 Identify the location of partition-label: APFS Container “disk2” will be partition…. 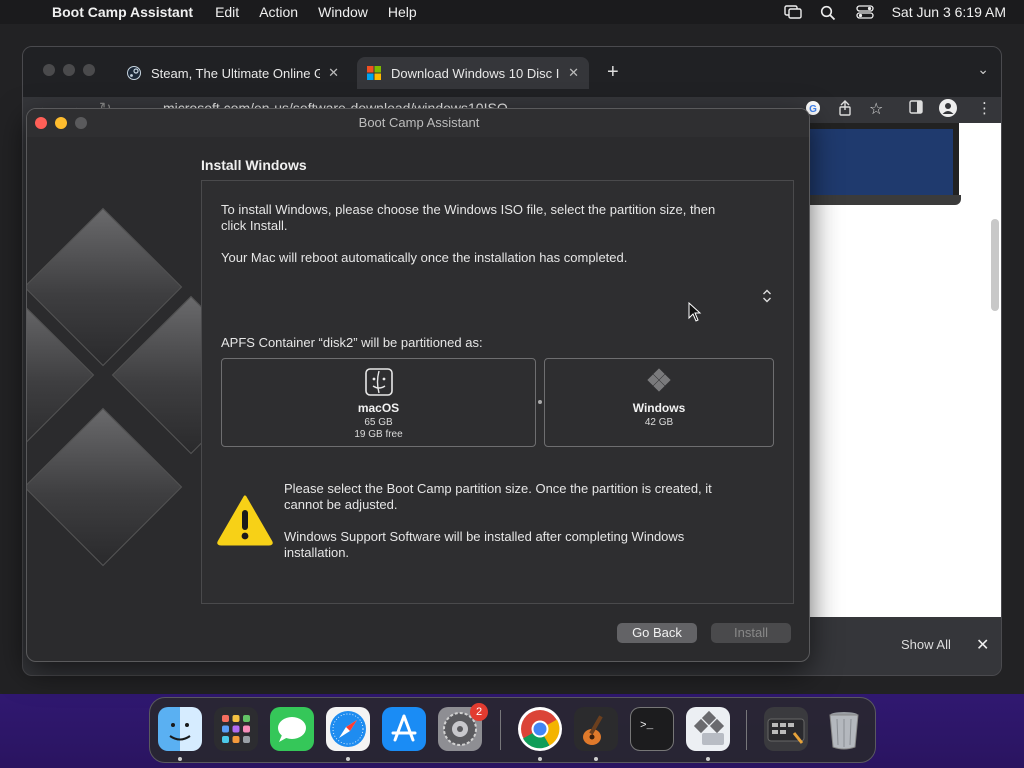
(352, 342).